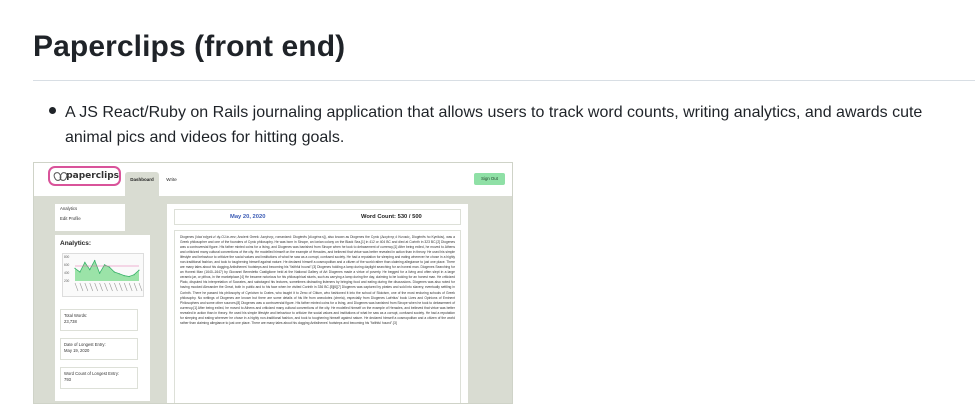 The height and width of the screenshot is (420, 980). Describe the element at coordinates (67, 257) in the screenshot. I see `chart-y-tick: 800` at that location.